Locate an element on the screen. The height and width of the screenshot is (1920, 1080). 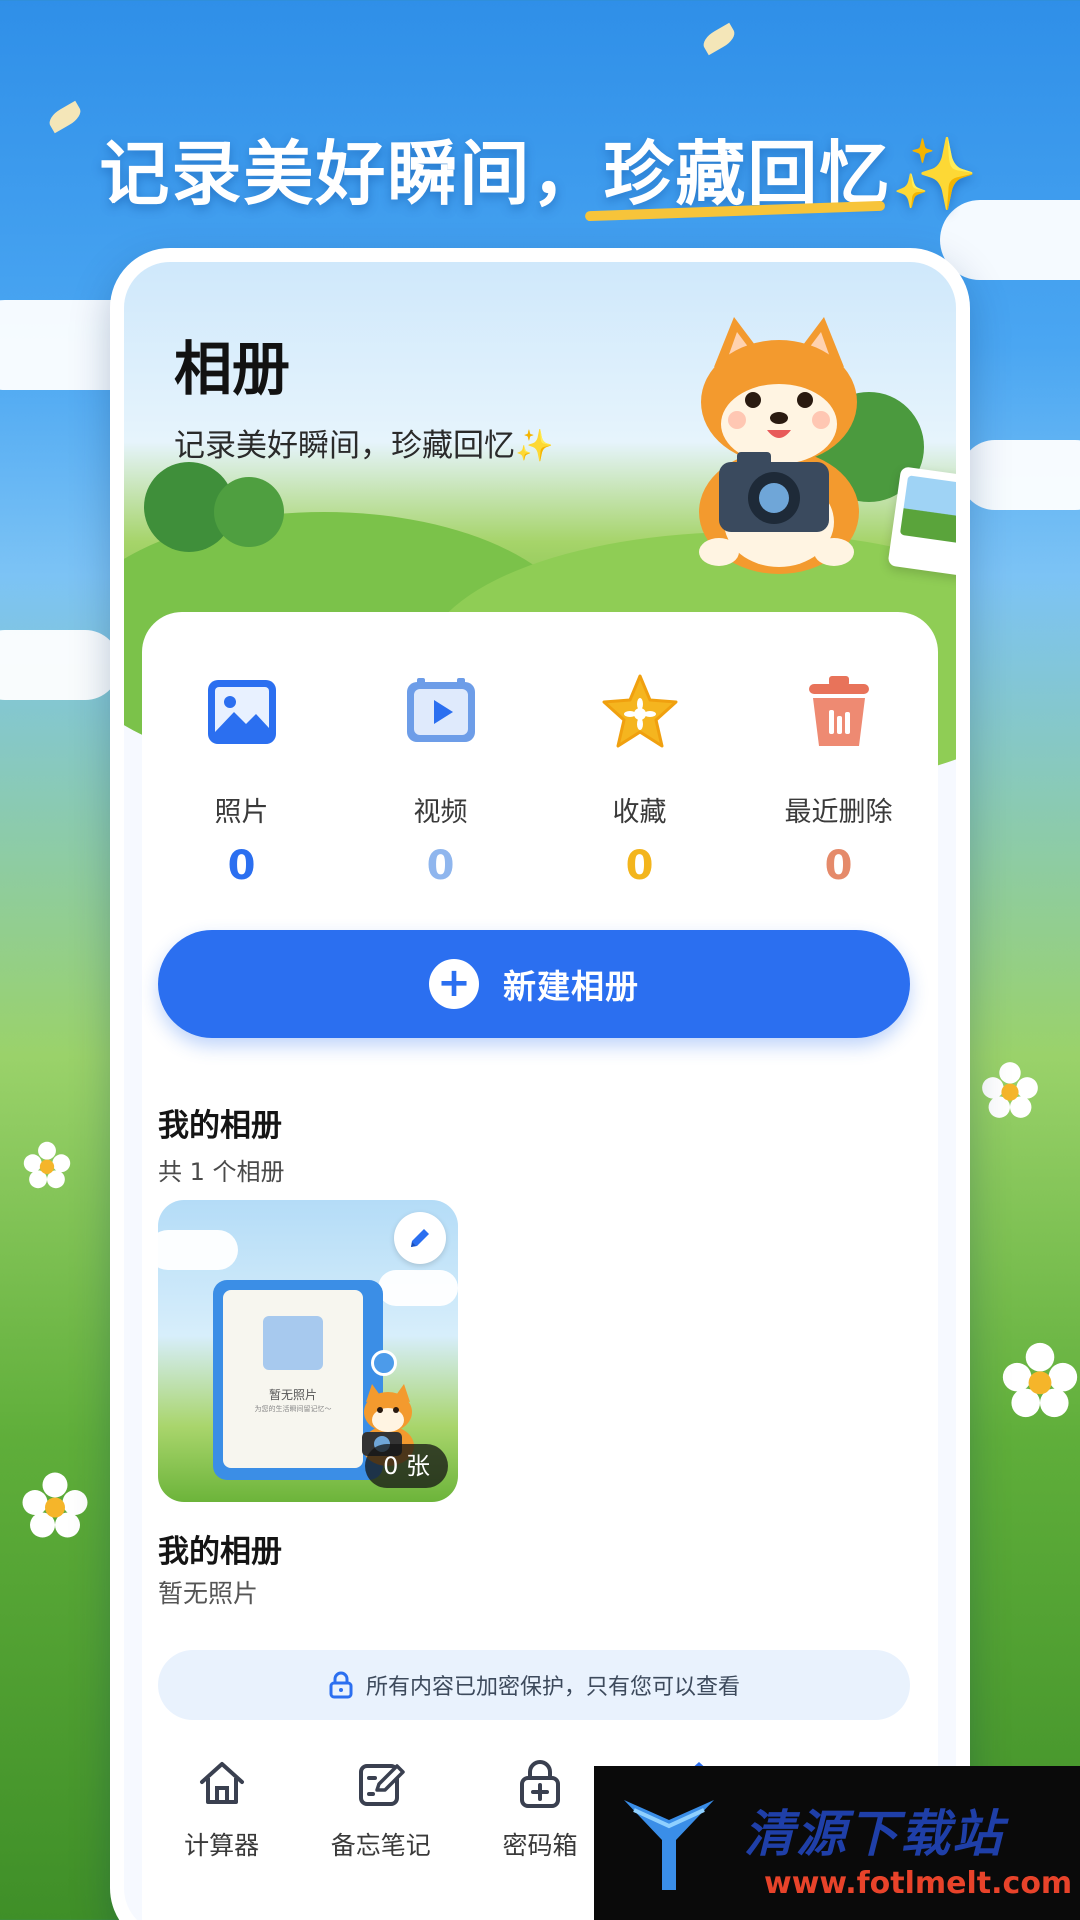
cover-empty-subtext: 为您的生活瞬间留记忆～ is located at coordinates (293, 1409).